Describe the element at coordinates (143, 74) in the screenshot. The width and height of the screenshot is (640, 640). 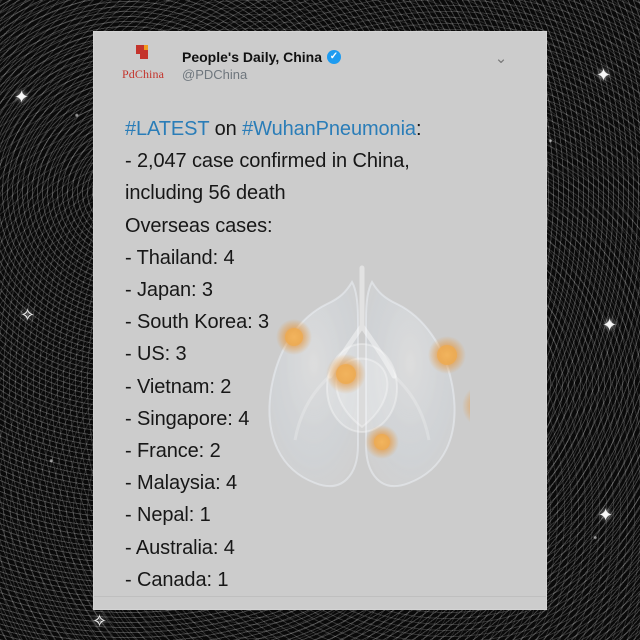
I see `logo-text: PdChina` at that location.